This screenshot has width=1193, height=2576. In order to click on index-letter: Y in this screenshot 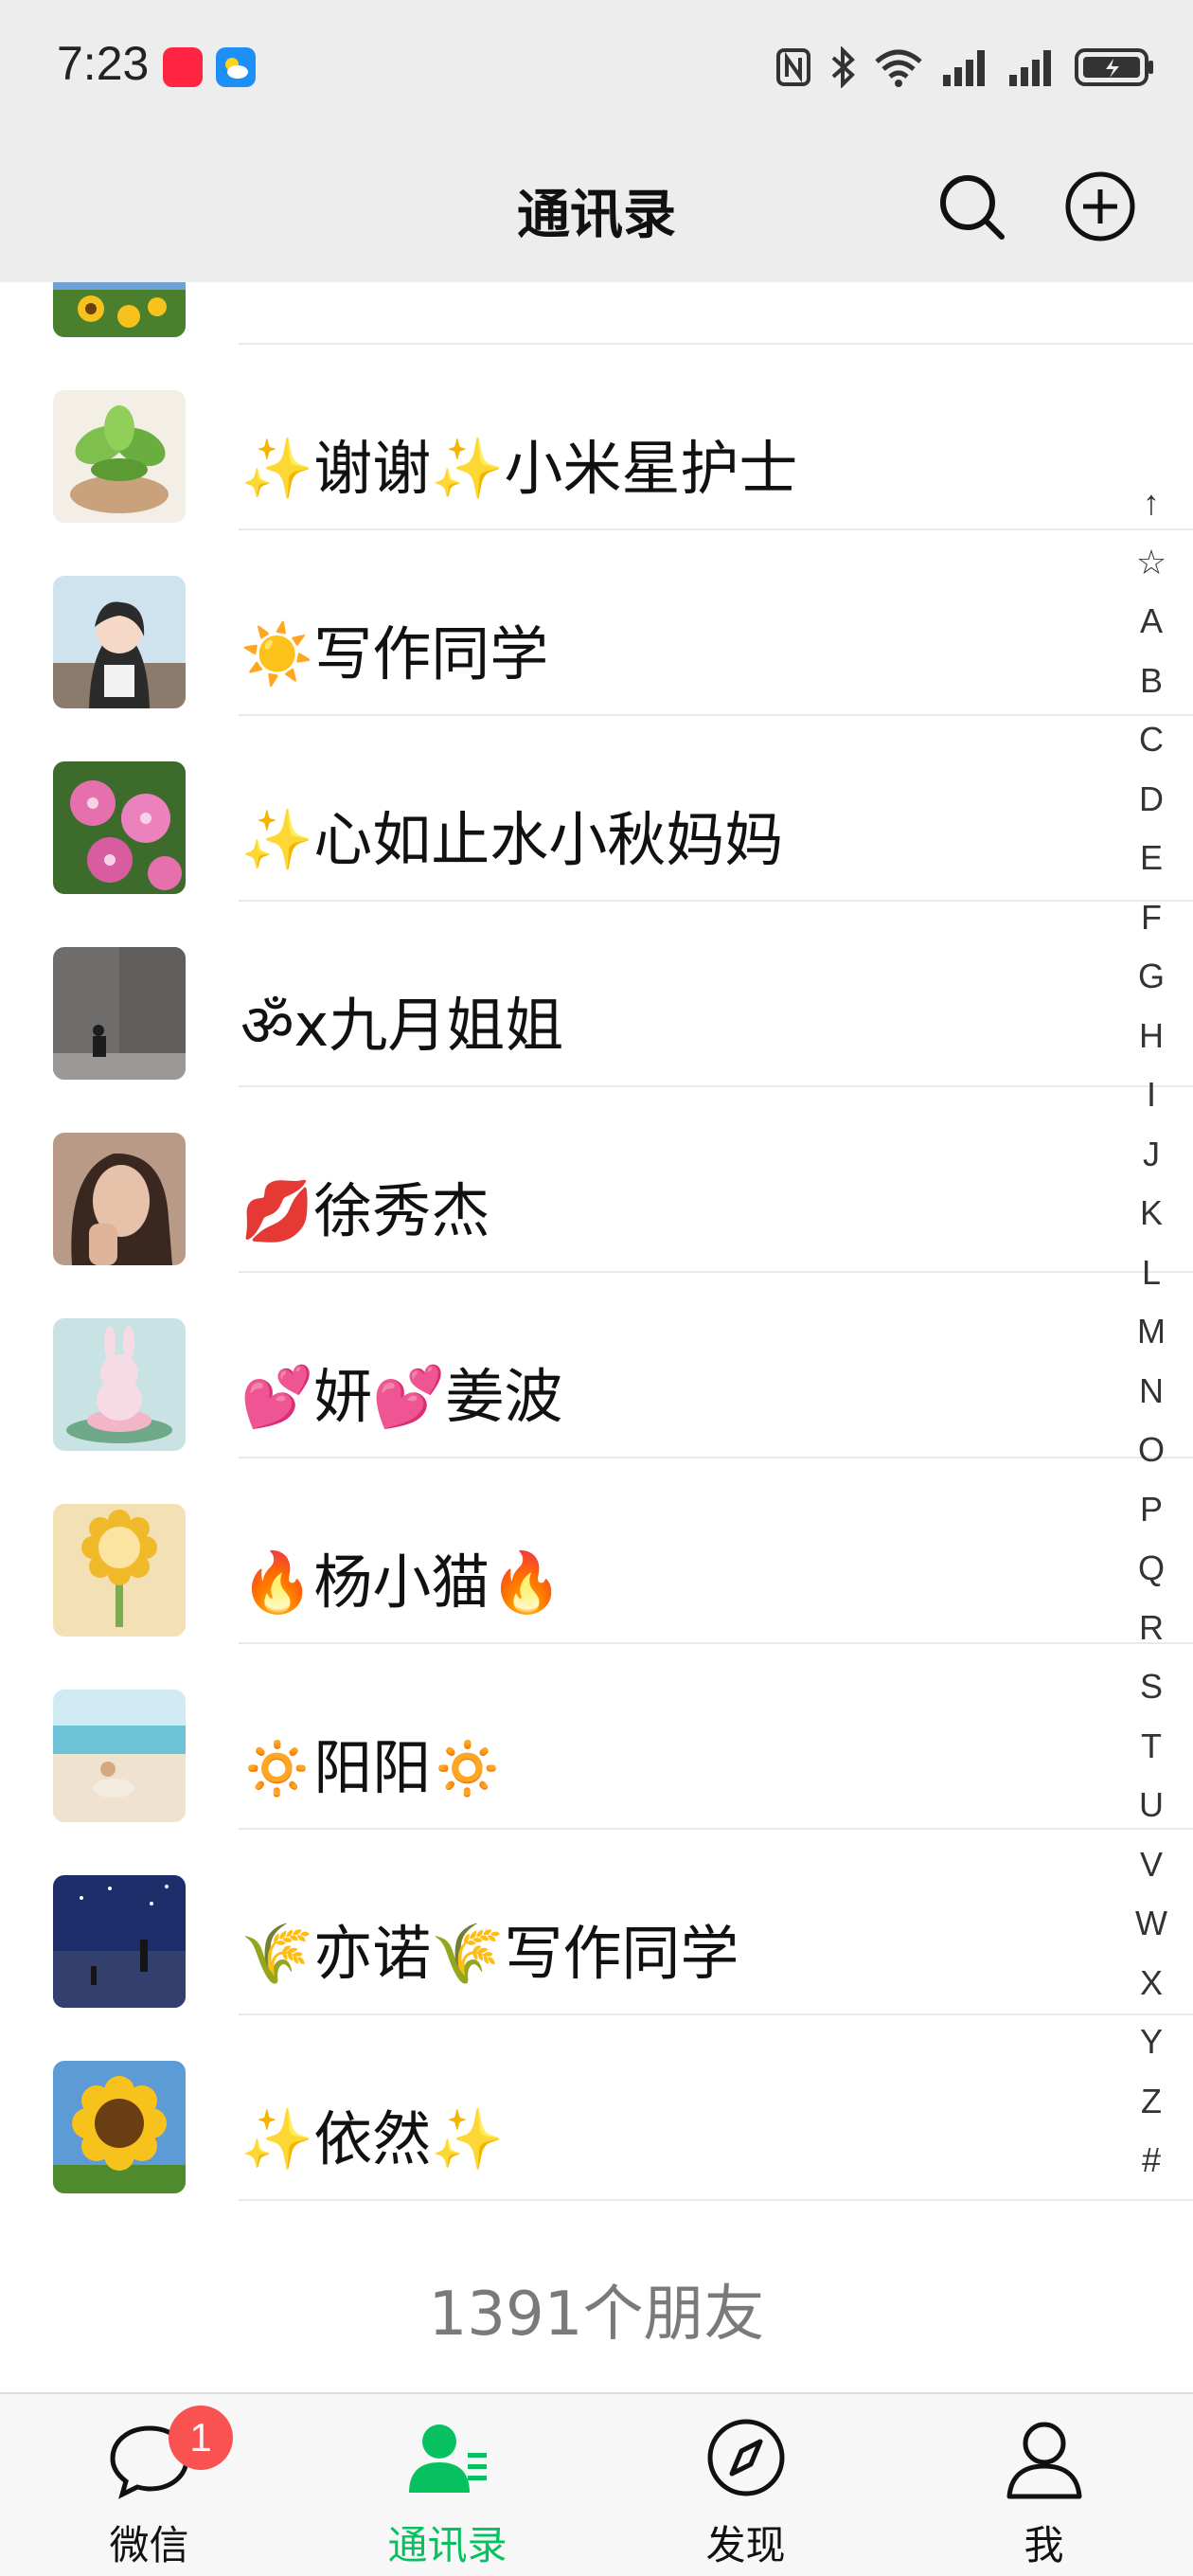, I will do `click(1151, 2042)`.